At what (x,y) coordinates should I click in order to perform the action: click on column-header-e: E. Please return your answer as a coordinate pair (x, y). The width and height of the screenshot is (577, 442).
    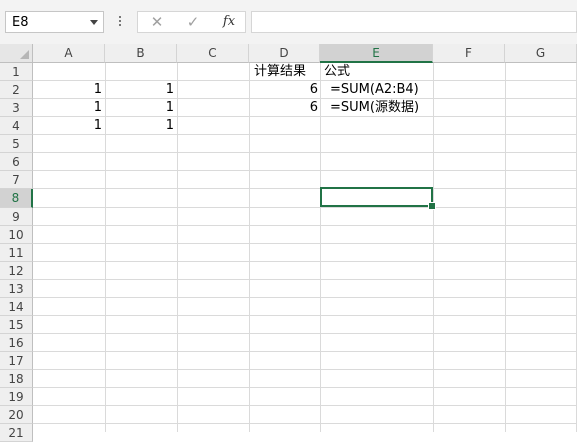
    Looking at the image, I should click on (376, 53).